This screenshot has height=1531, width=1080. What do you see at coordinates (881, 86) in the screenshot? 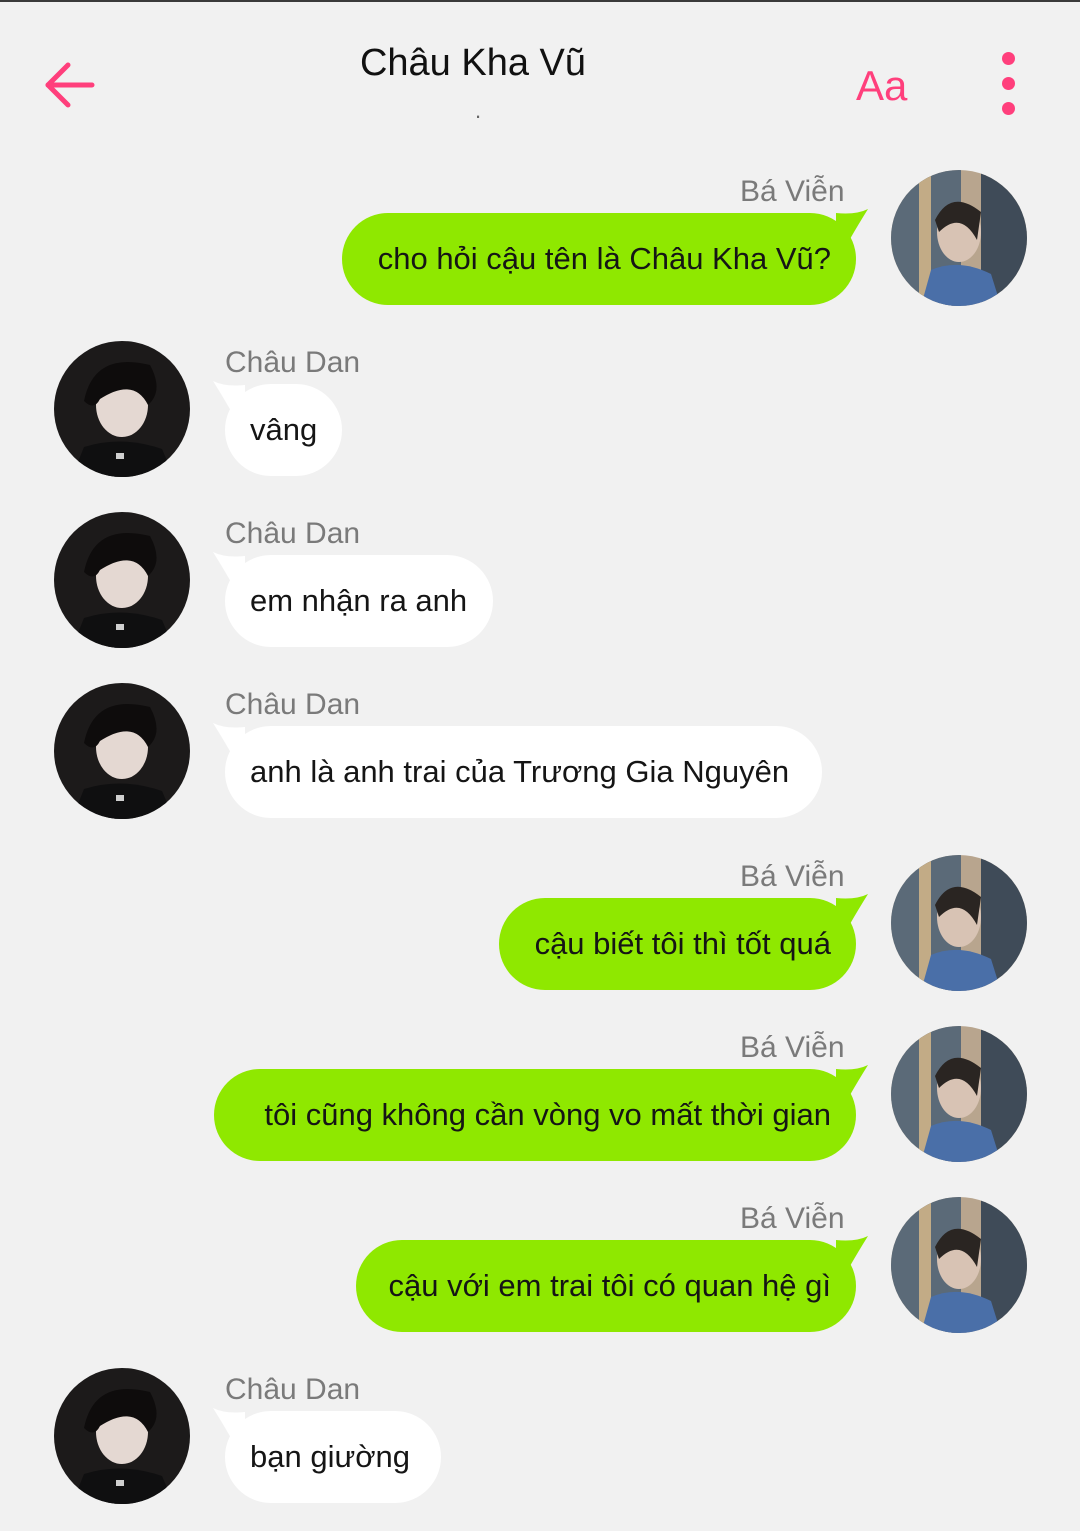
I see `font-size-button: Aa` at bounding box center [881, 86].